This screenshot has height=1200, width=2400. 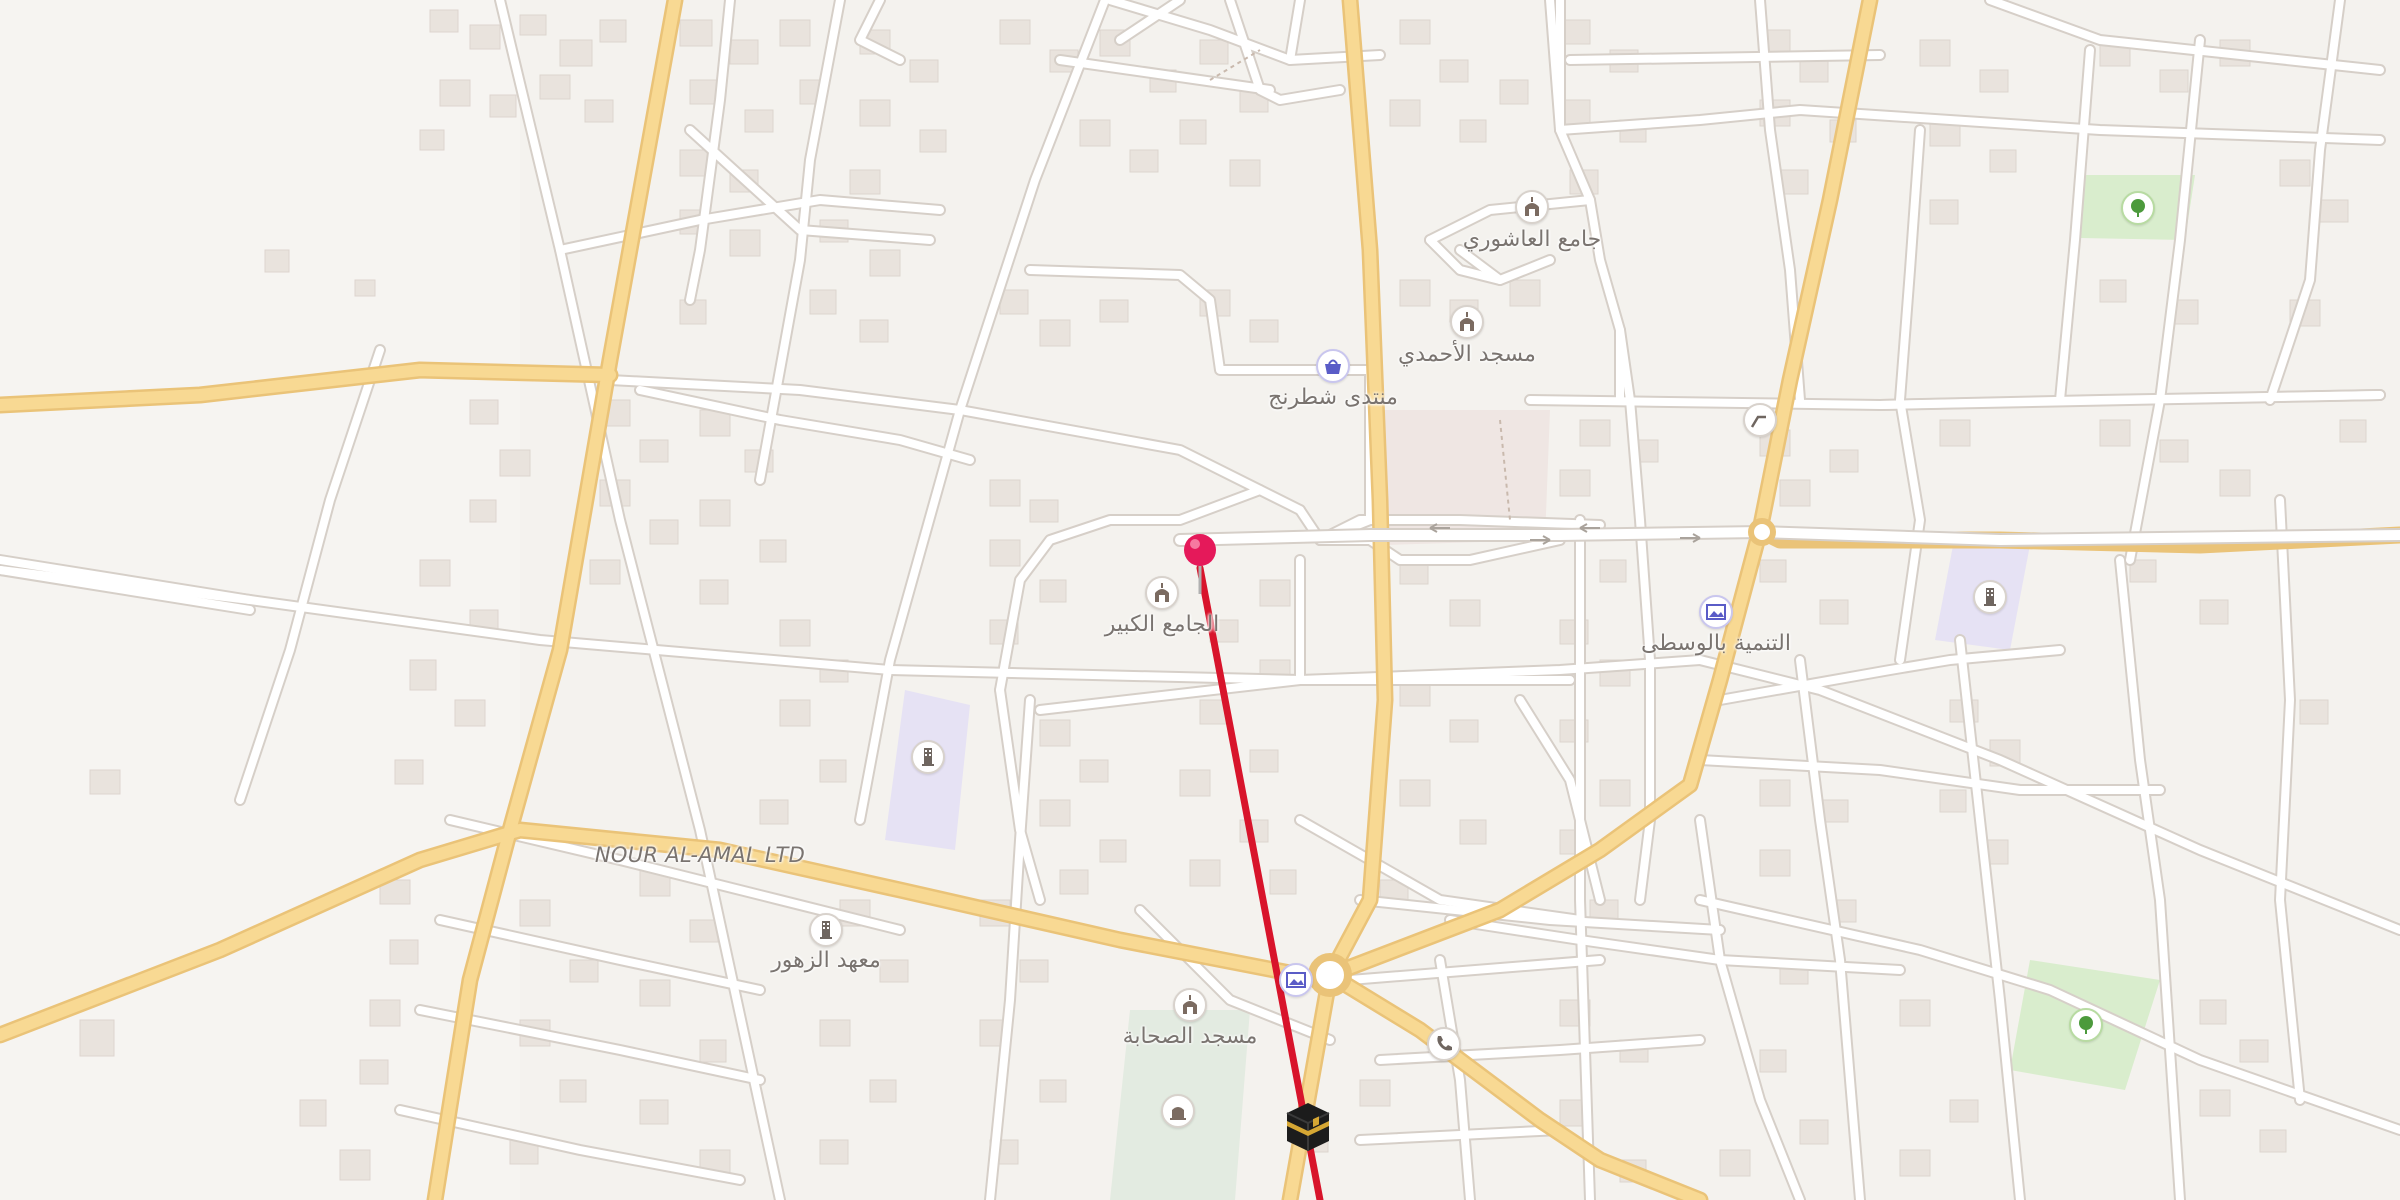 What do you see at coordinates (1190, 1036) in the screenshot?
I see `mosque-sahaba-label: مسجد الصحابة` at bounding box center [1190, 1036].